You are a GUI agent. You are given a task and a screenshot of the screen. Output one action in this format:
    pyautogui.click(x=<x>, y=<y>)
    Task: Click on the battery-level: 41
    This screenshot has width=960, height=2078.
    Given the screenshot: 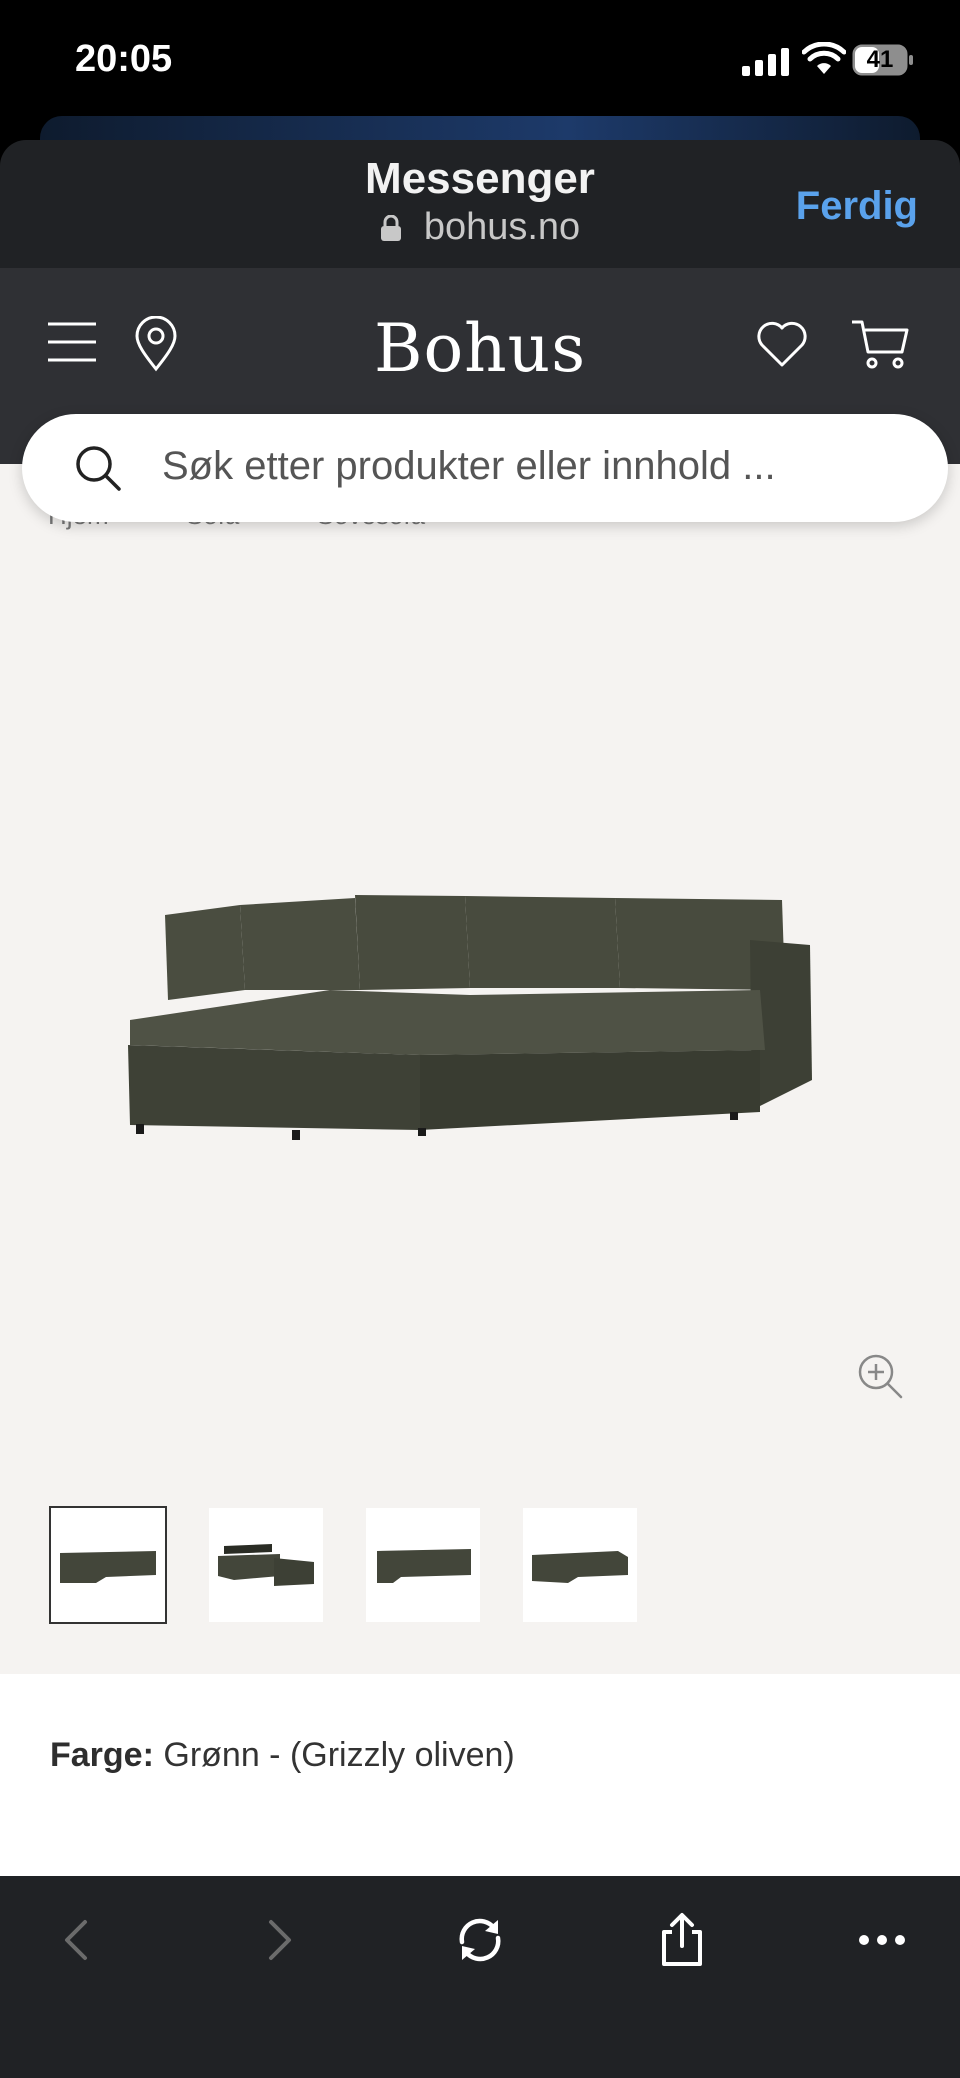 What is the action you would take?
    pyautogui.click(x=880, y=59)
    